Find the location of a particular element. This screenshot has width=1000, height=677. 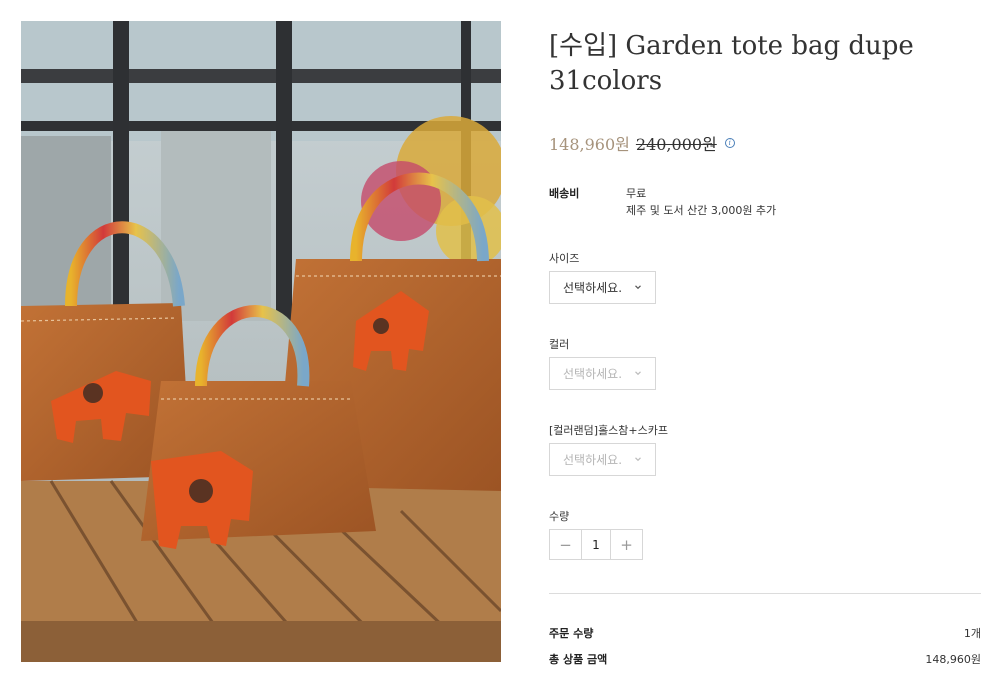

product-title-line1: [수입] Garden tote bag dupe is located at coordinates (731, 46).